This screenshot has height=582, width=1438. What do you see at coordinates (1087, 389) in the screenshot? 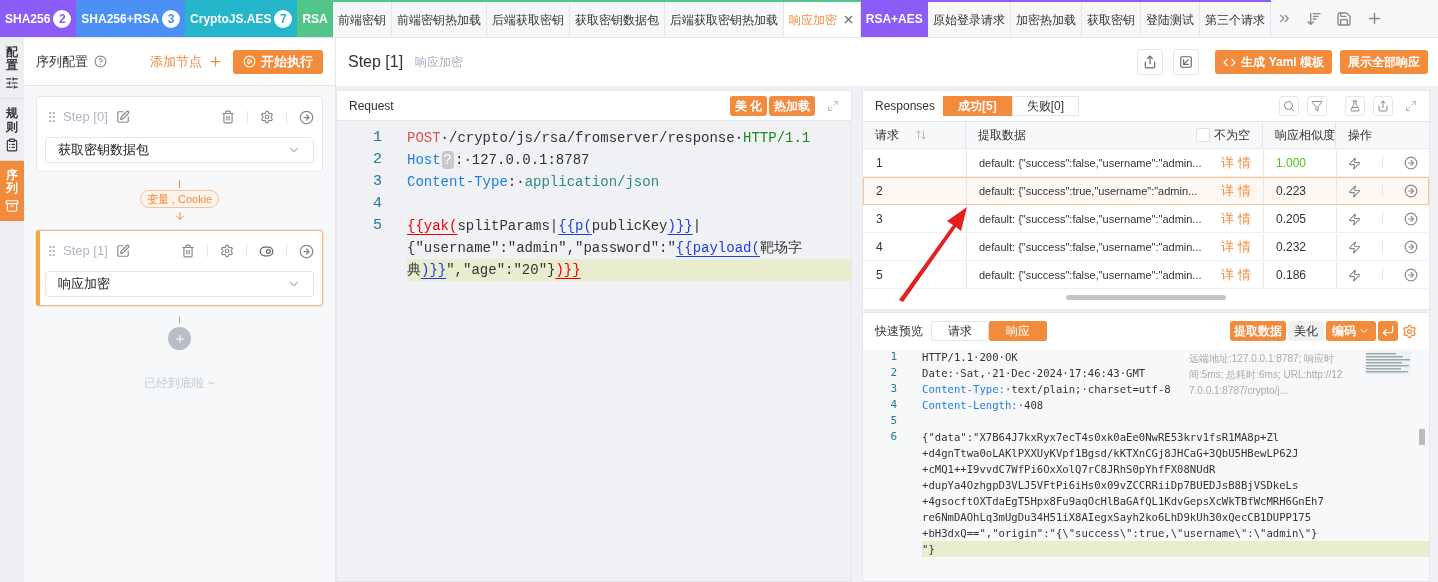
I see `code-text: ·text/plain;·charset=utf-8` at bounding box center [1087, 389].